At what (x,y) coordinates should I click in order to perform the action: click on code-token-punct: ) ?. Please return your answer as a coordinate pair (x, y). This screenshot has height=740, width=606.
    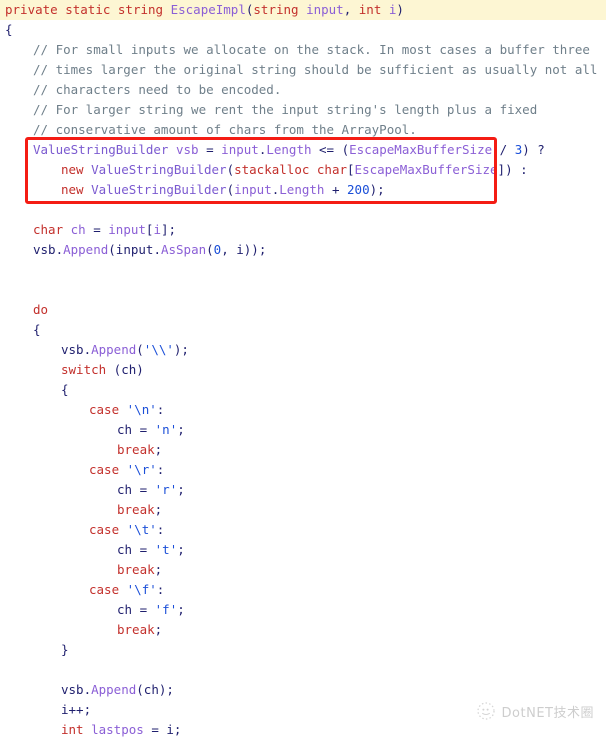
    Looking at the image, I should click on (533, 149).